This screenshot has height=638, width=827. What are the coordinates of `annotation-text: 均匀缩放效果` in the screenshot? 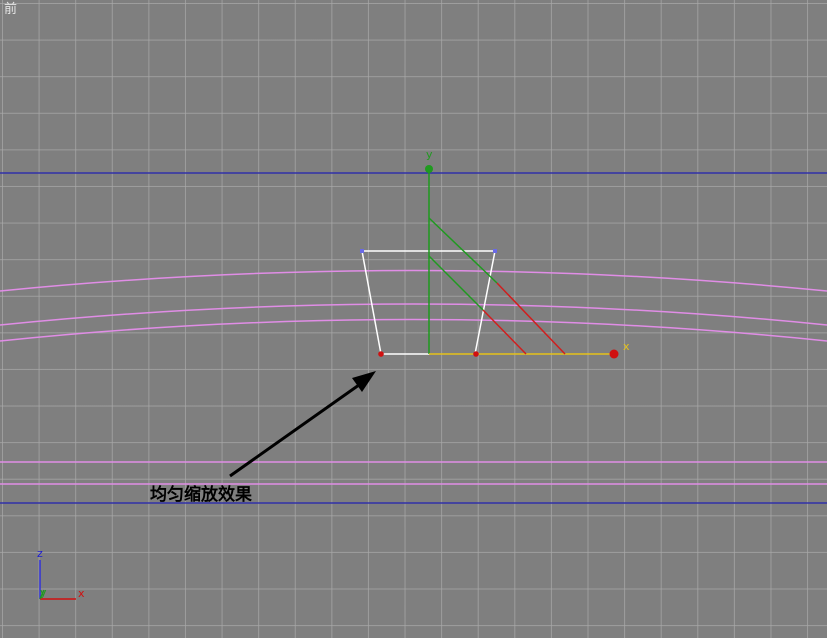 It's located at (201, 495).